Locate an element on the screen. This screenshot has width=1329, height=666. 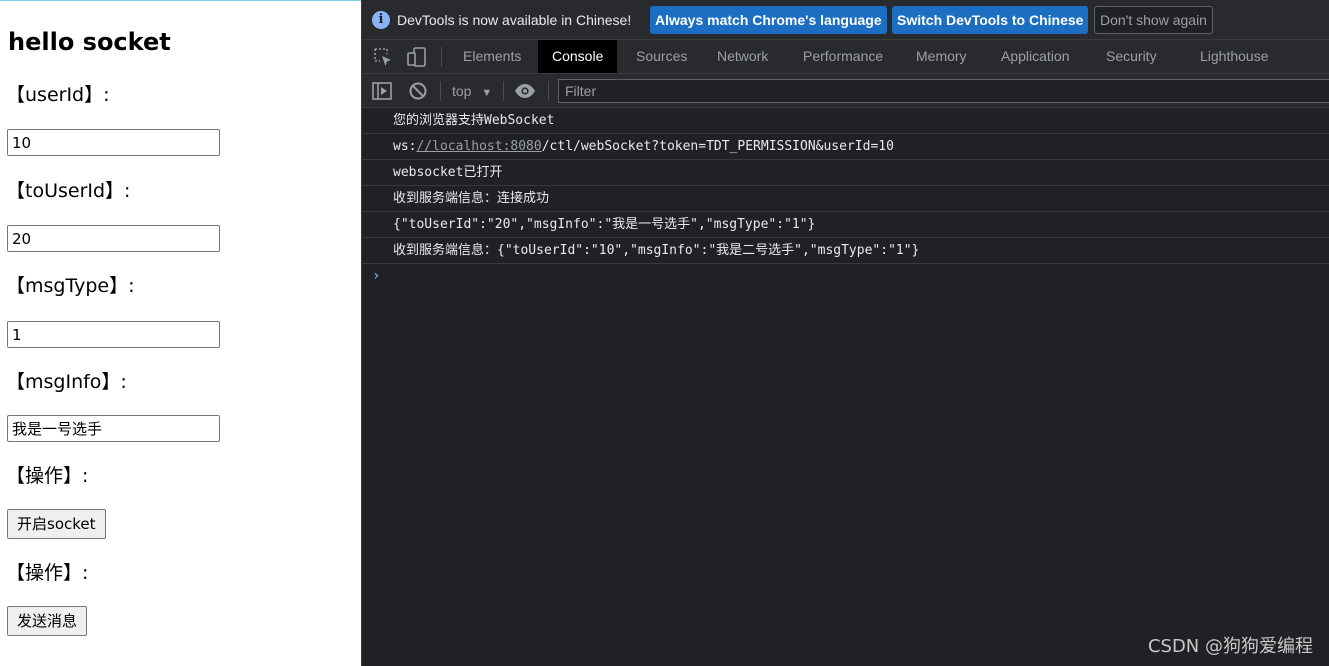
open-socket-button: 开启socket is located at coordinates (56, 524).